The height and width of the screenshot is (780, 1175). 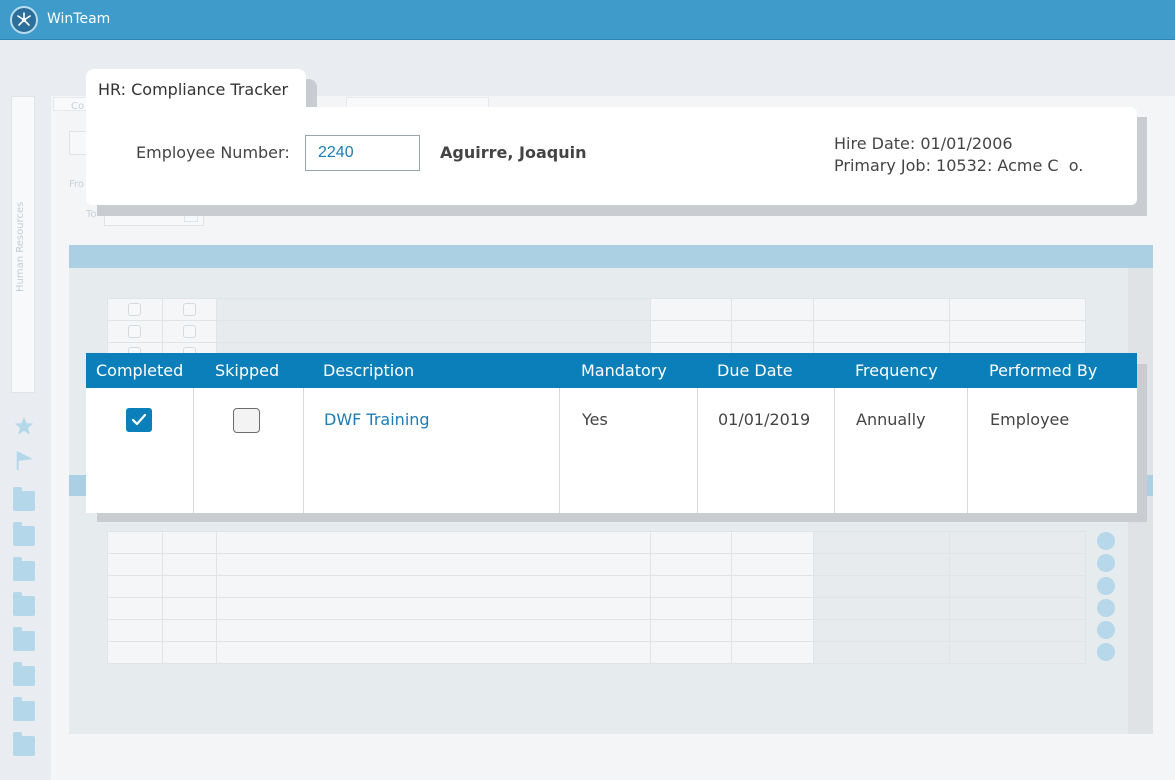 I want to click on sidebar-tab-human-resources: Human Resources, so click(x=23, y=244).